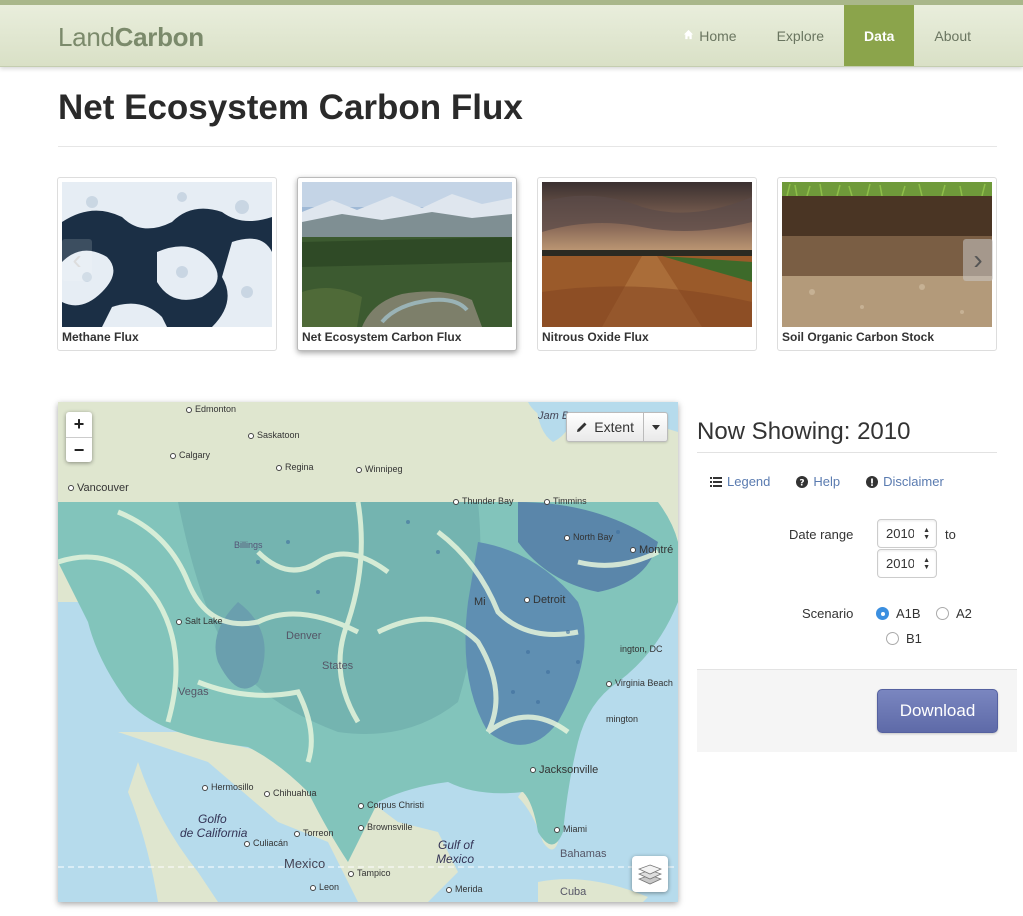 The height and width of the screenshot is (916, 1023). What do you see at coordinates (879, 35) in the screenshot?
I see `nav-item-data: Data` at bounding box center [879, 35].